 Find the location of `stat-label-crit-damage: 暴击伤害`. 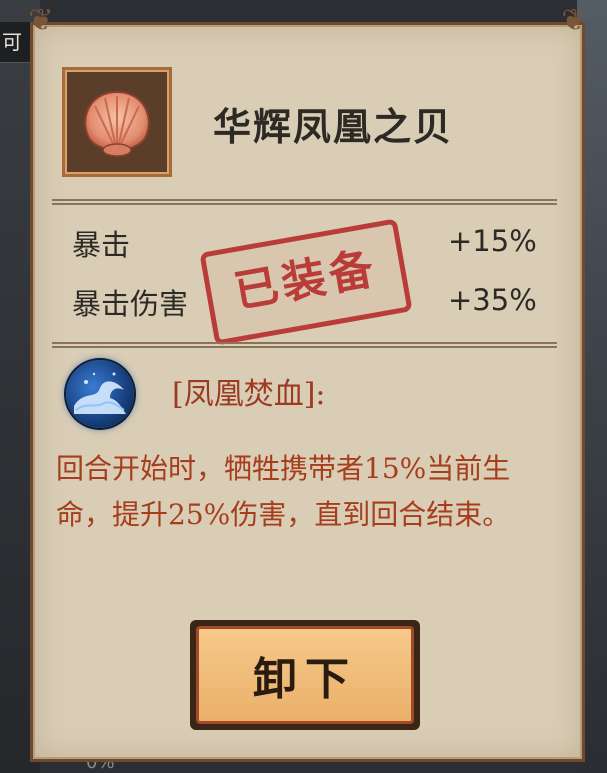

stat-label-crit-damage: 暴击伤害 is located at coordinates (130, 304).